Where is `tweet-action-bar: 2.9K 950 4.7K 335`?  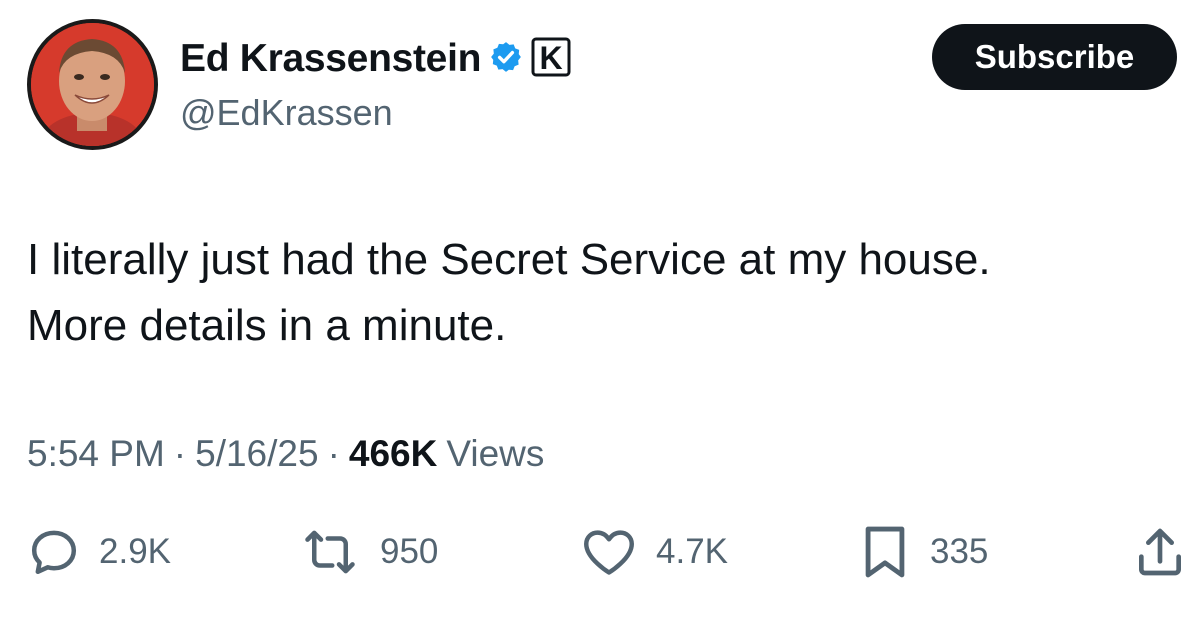
tweet-action-bar: 2.9K 950 4.7K 335 is located at coordinates (600, 552).